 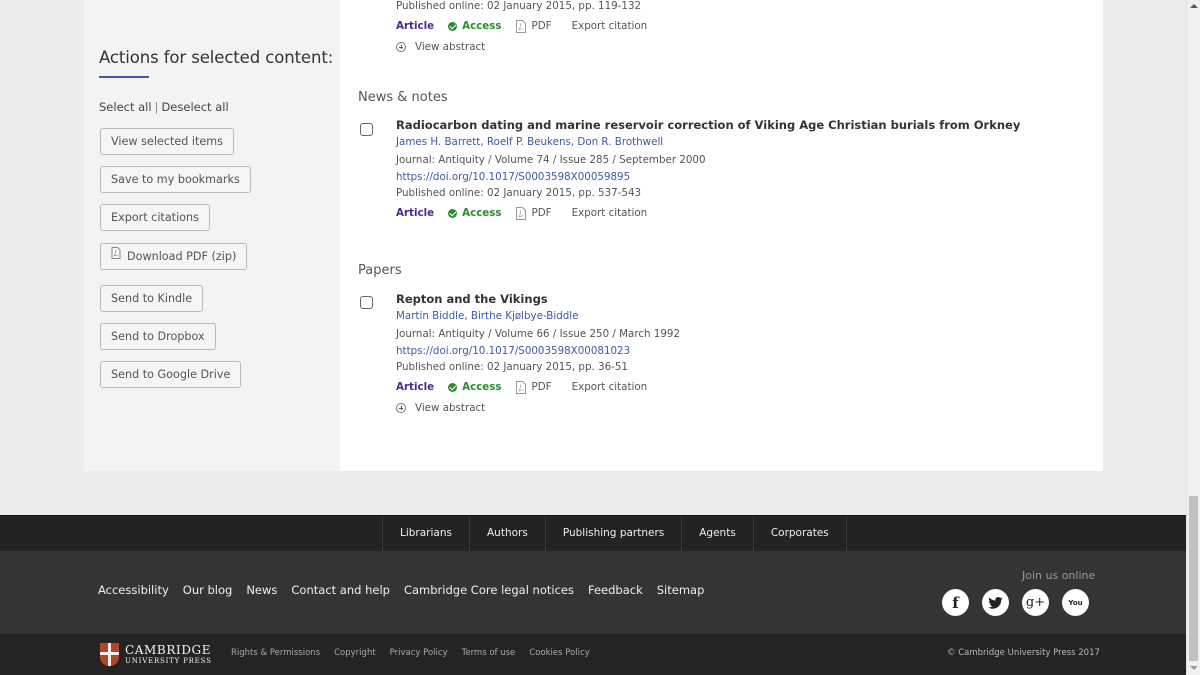 I want to click on download-pdf-zip-button: Download PDF (zip), so click(x=174, y=256).